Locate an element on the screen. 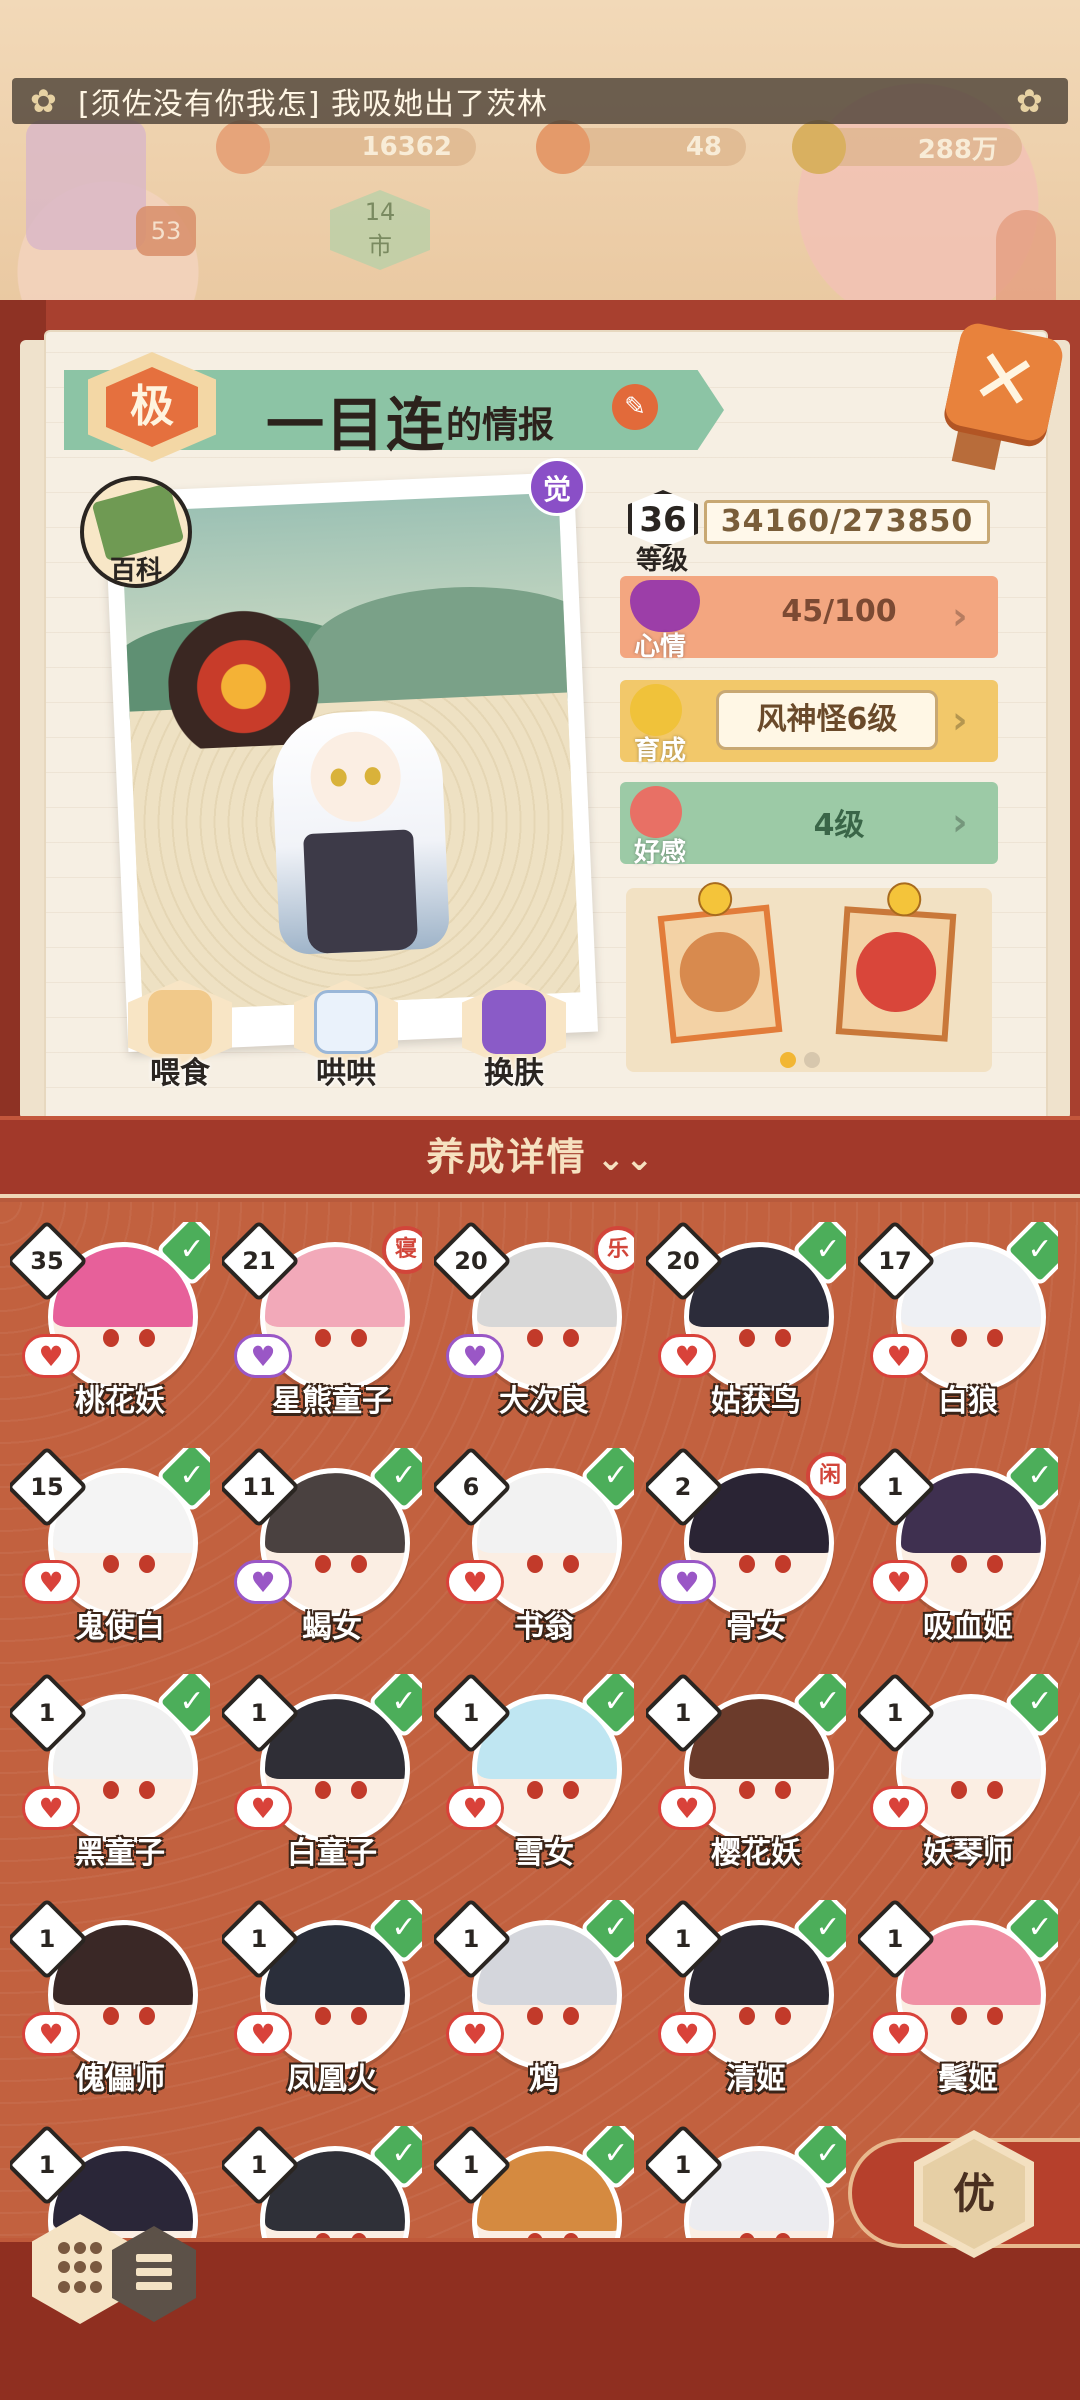 The width and height of the screenshot is (1080, 2400). gold-counter: 16362 is located at coordinates (346, 147).